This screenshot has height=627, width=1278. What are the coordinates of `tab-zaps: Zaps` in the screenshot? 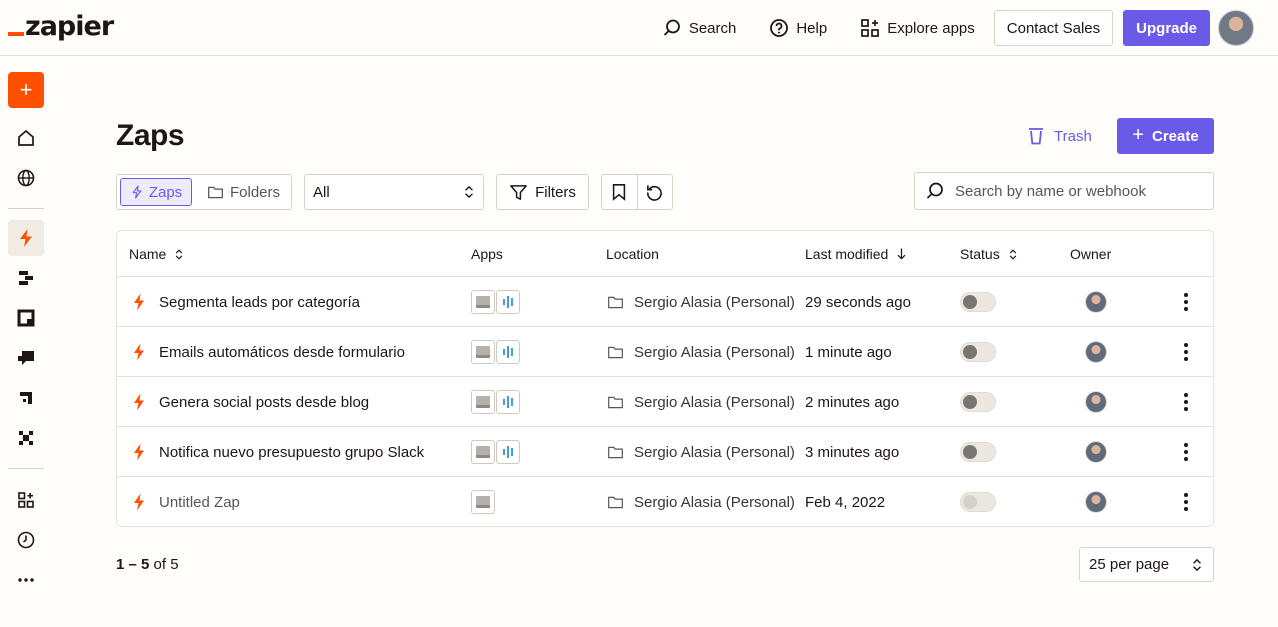 It's located at (156, 192).